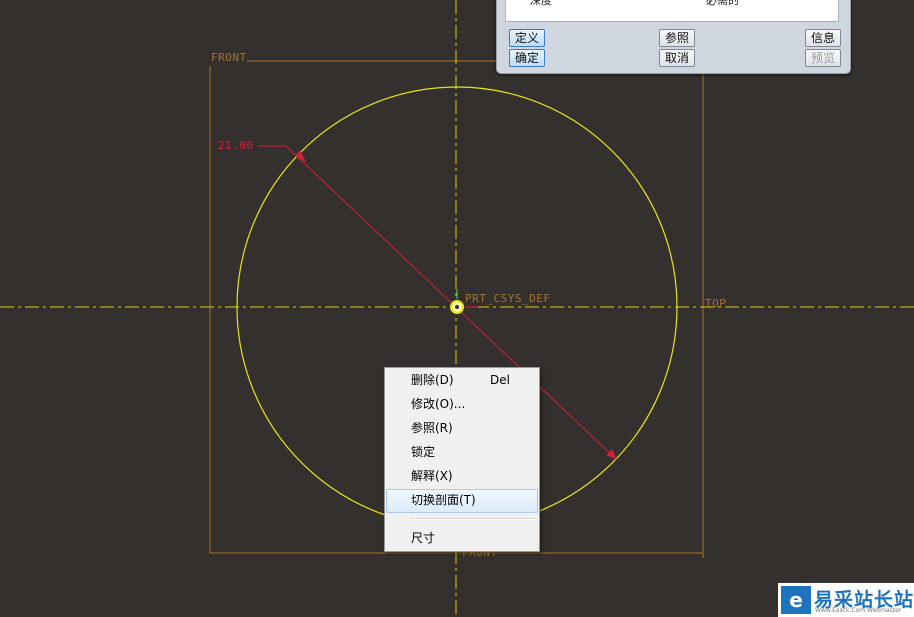  I want to click on menu-item-shortcut: Del, so click(500, 380).